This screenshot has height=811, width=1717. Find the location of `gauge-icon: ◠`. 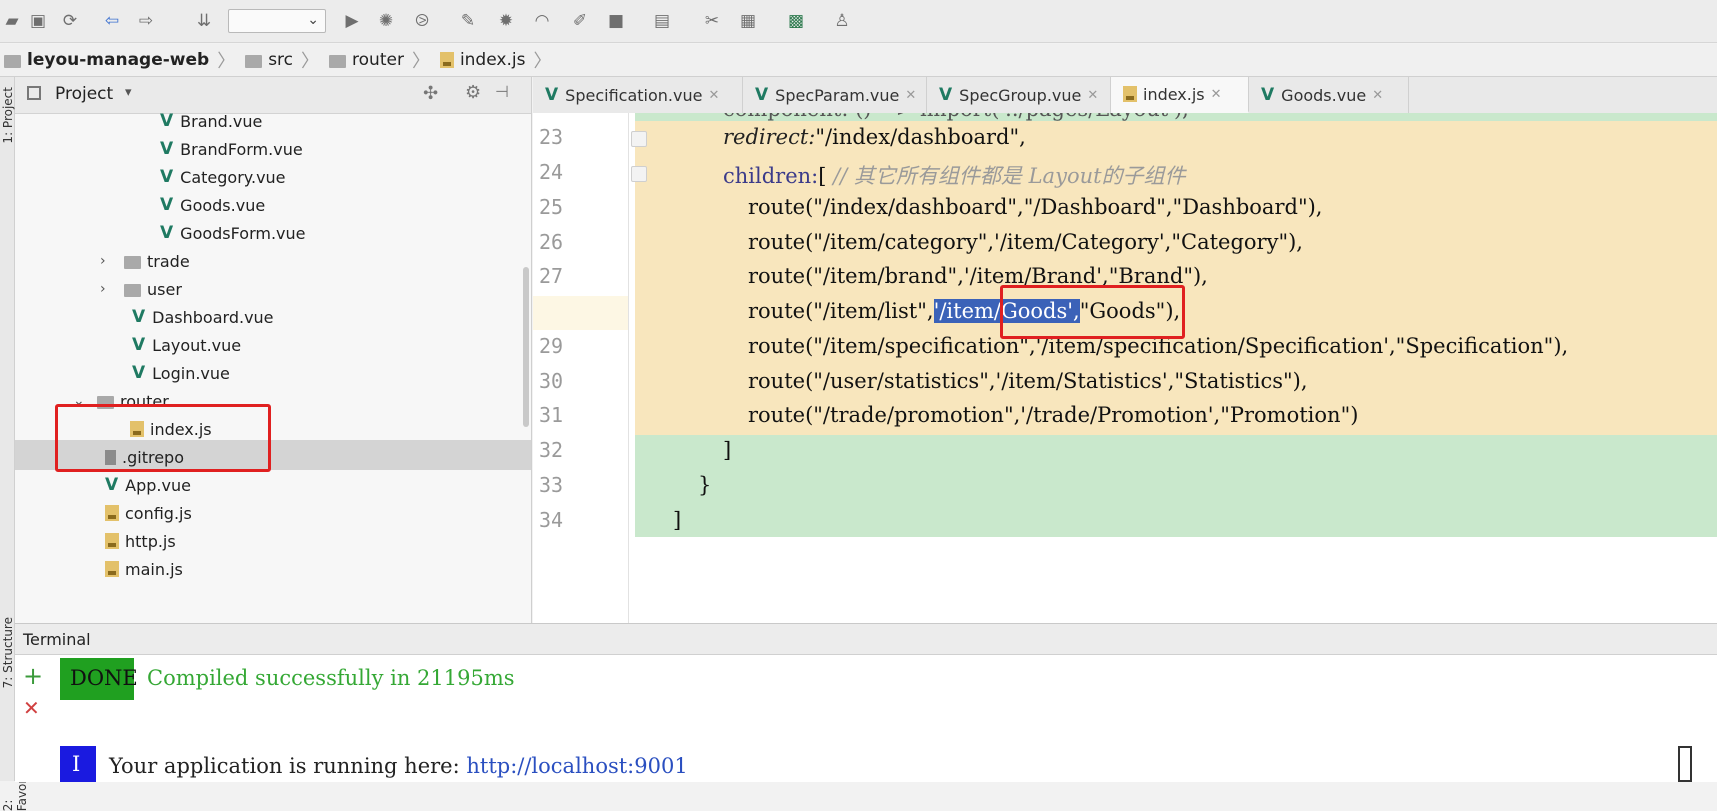

gauge-icon: ◠ is located at coordinates (542, 21).